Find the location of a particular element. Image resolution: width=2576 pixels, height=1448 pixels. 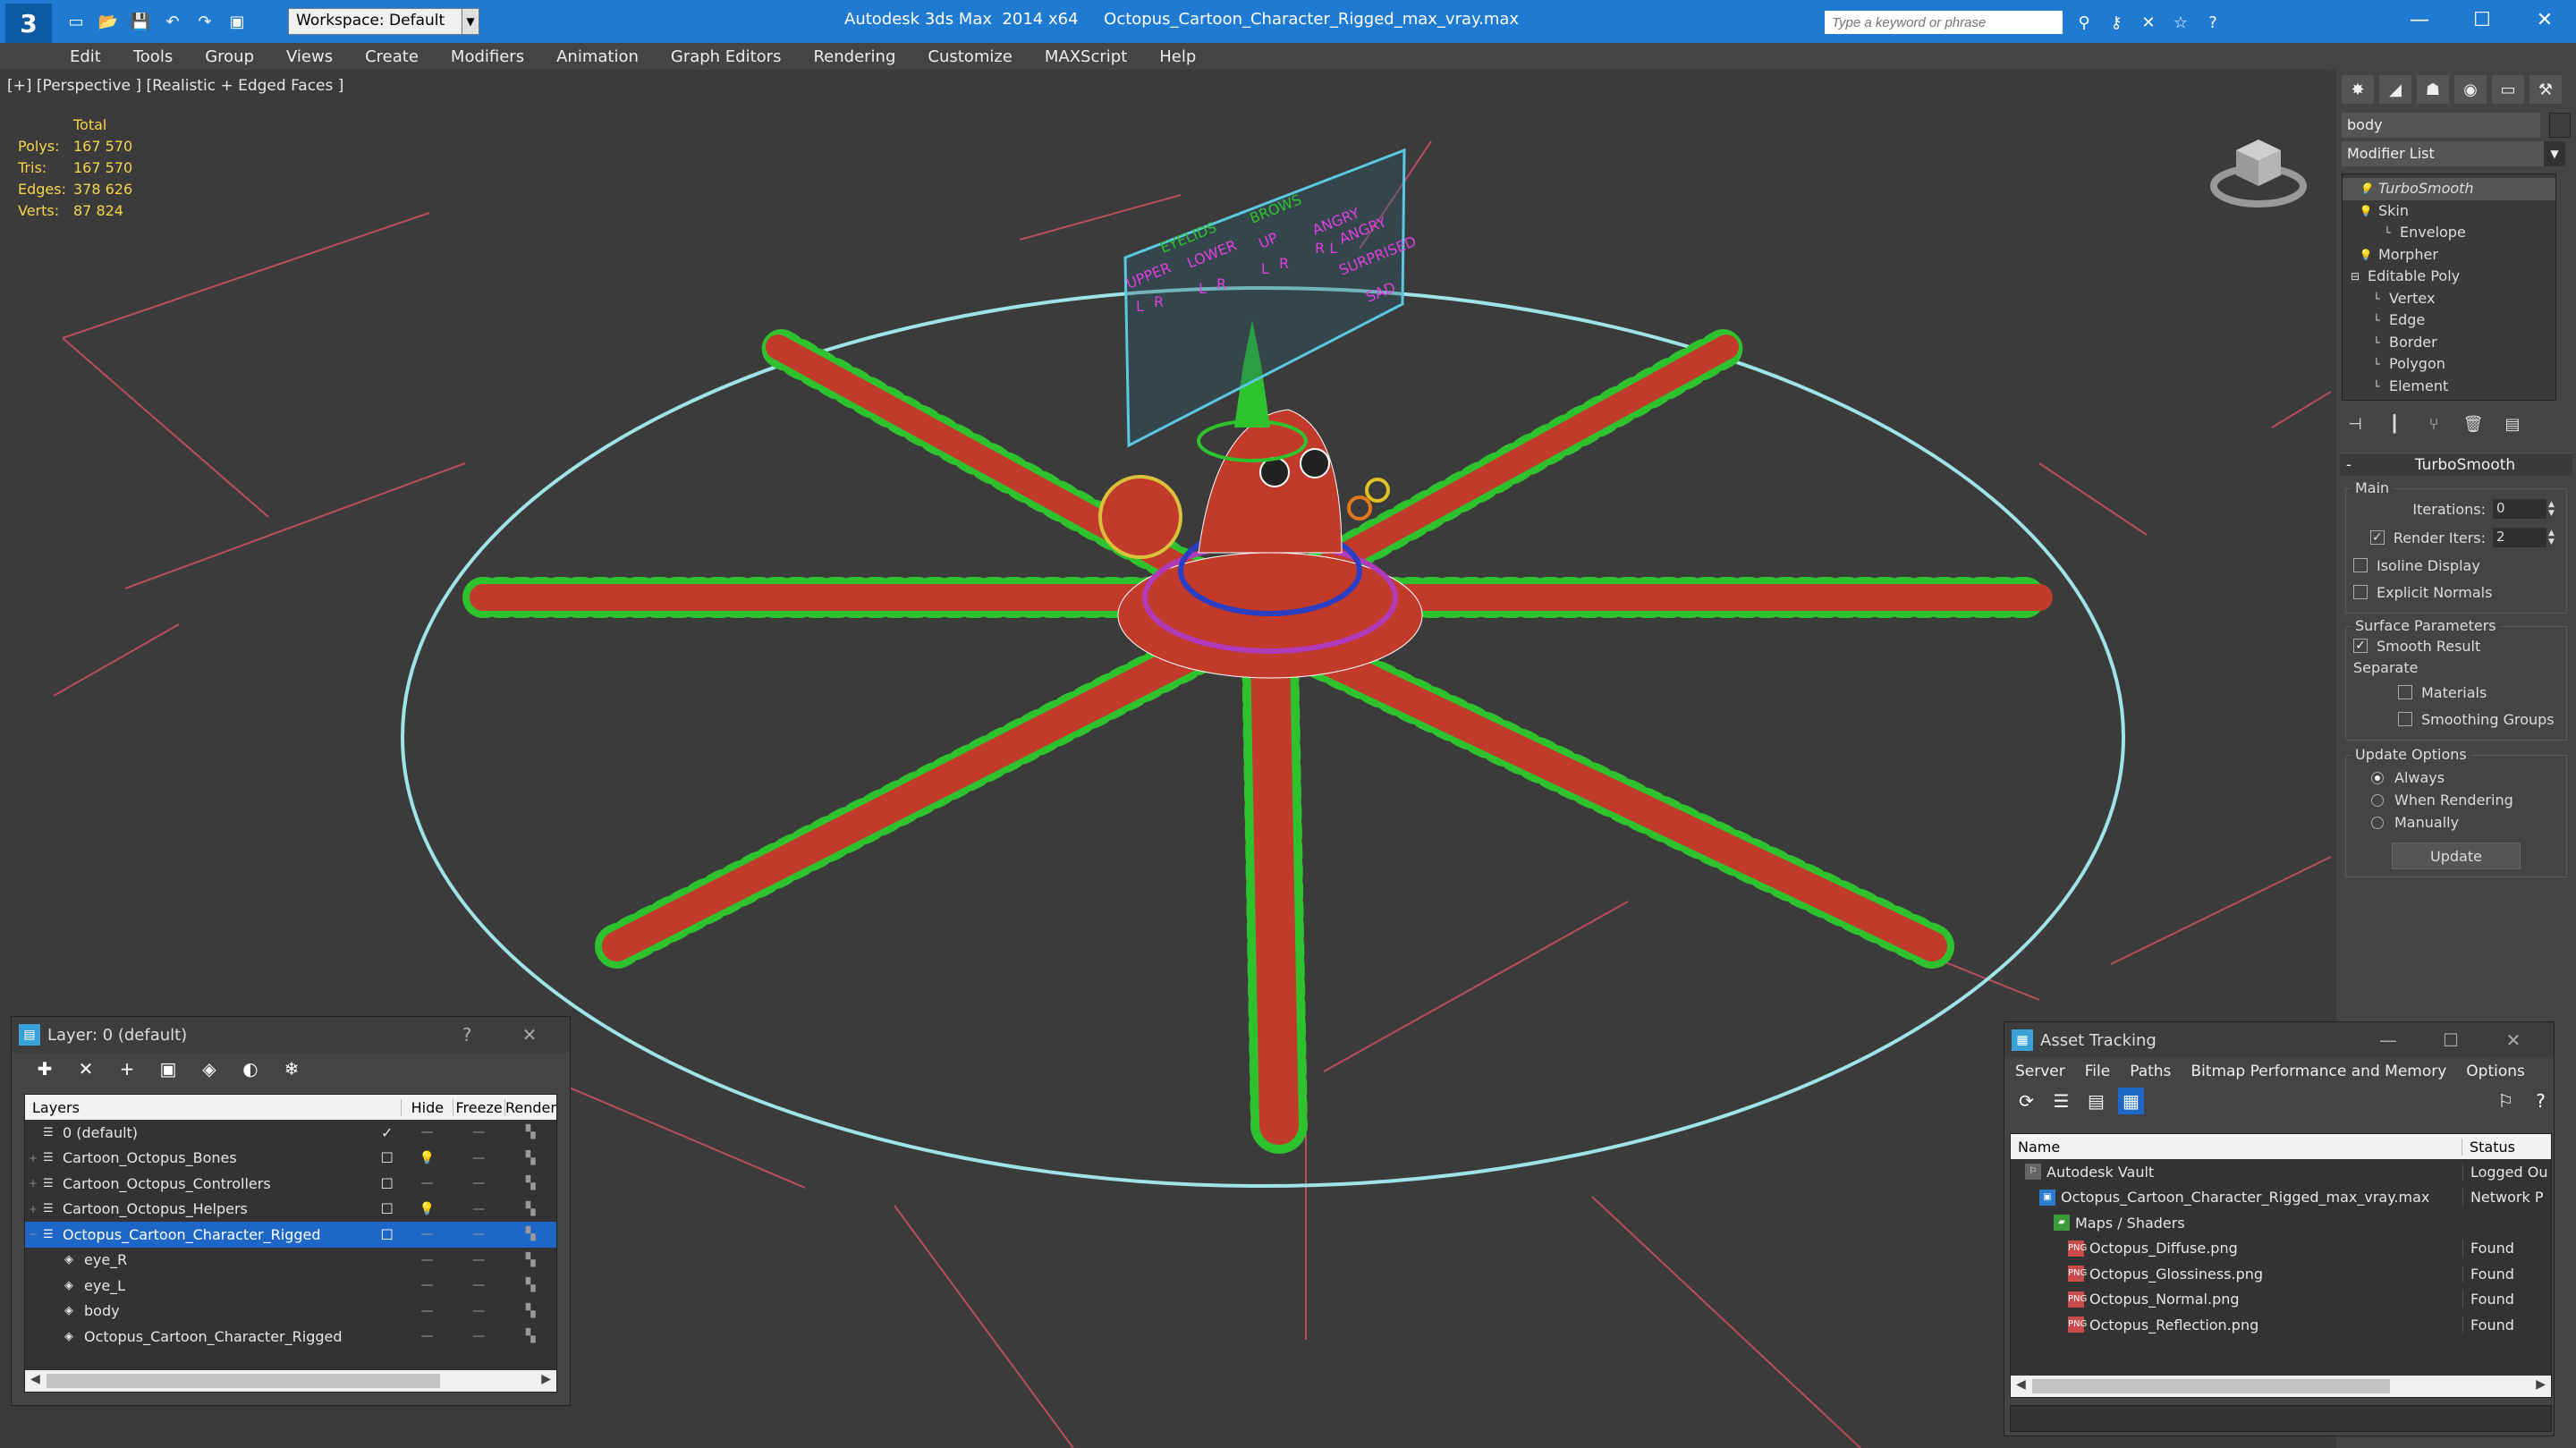

save-icon: 💾 is located at coordinates (140, 21).